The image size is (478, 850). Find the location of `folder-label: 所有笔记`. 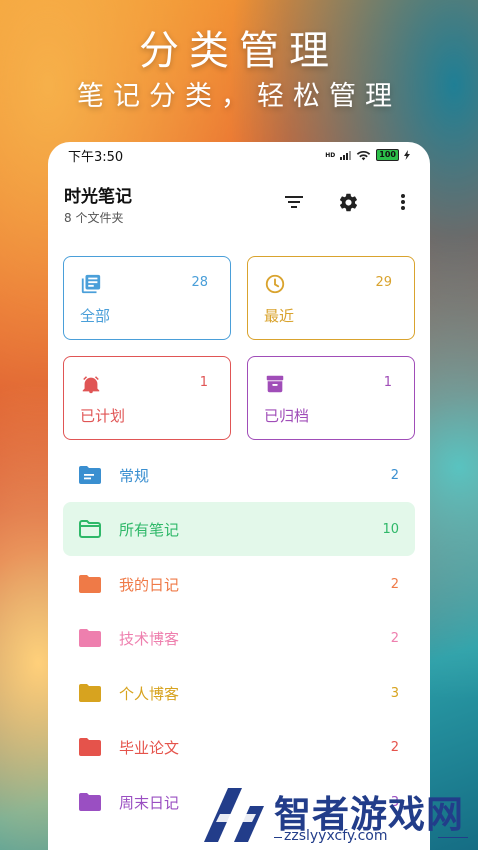

folder-label: 所有笔记 is located at coordinates (149, 529).